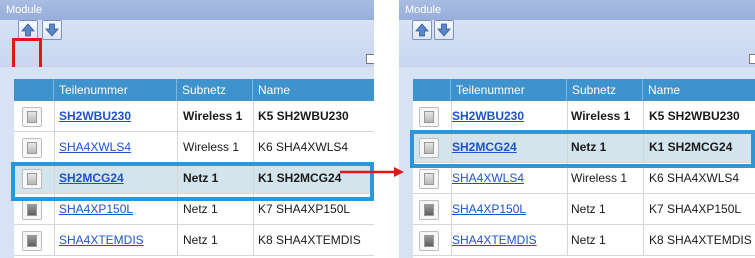  What do you see at coordinates (7, 168) in the screenshot?
I see `grid-left-margin` at bounding box center [7, 168].